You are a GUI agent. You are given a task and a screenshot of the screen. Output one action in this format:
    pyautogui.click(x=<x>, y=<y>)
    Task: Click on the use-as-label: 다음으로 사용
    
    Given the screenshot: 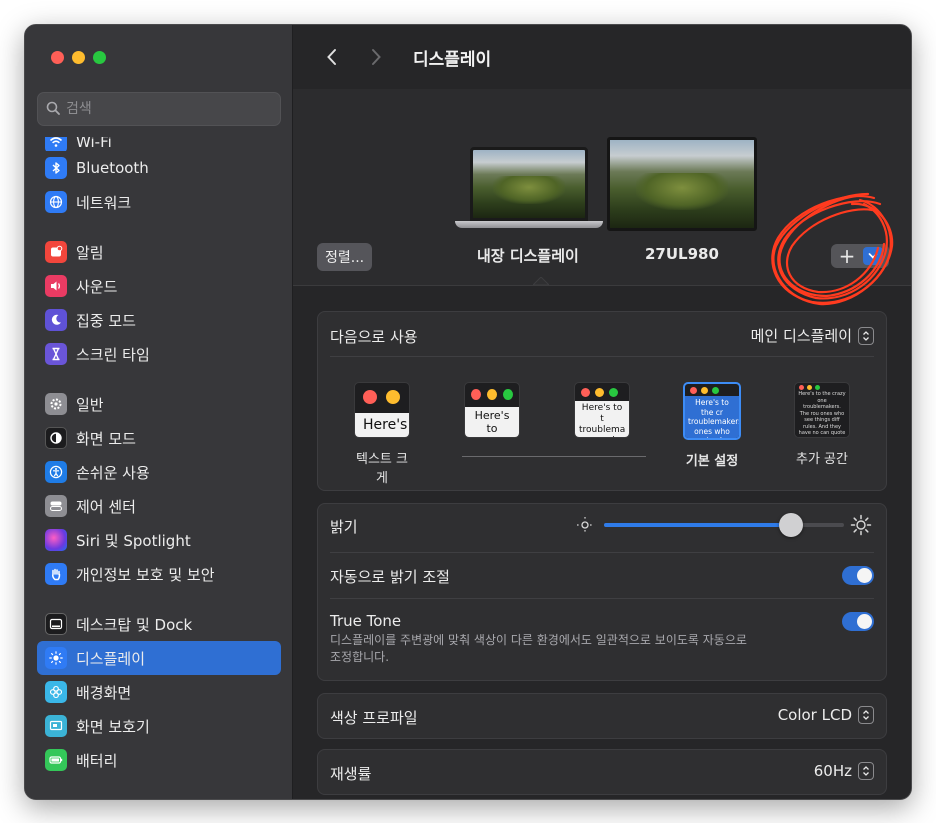 What is the action you would take?
    pyautogui.click(x=374, y=337)
    